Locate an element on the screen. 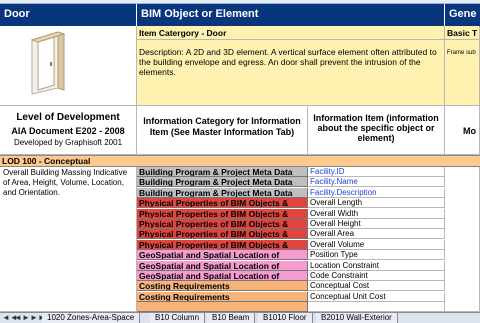 The height and width of the screenshot is (323, 480). table-row is located at coordinates (308, 307).